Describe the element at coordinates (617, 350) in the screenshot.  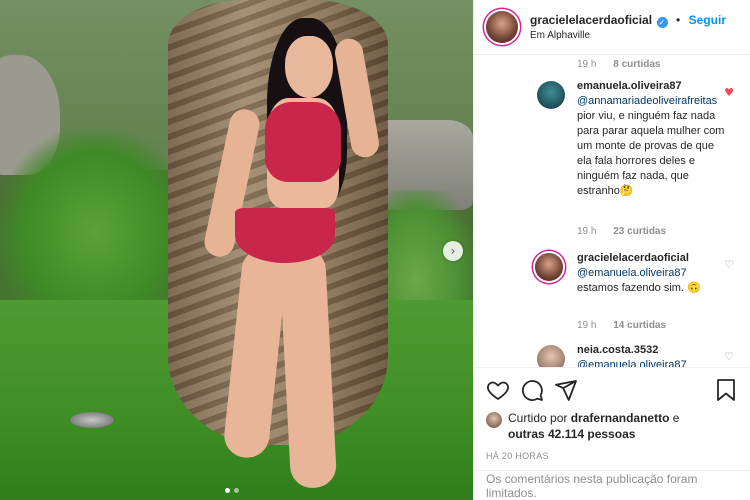
I see `commenter-username: neia.costa.3532` at that location.